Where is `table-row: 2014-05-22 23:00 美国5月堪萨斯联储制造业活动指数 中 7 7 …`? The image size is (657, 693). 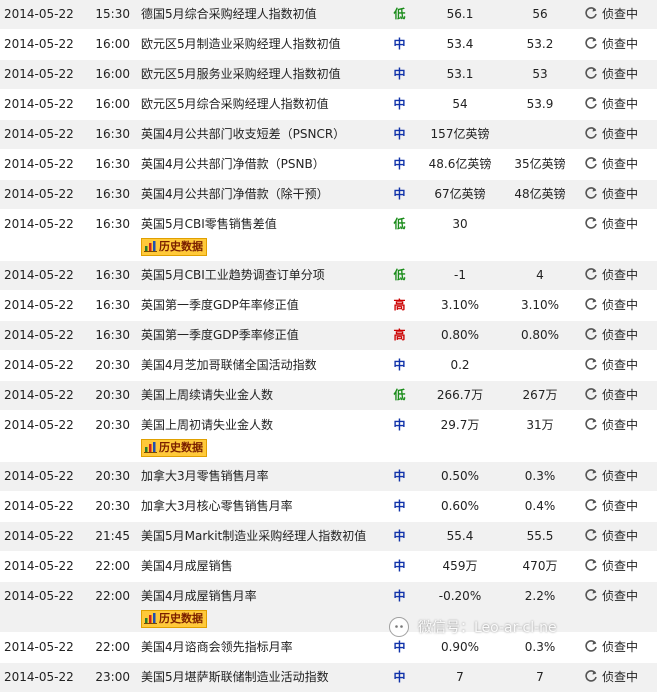 table-row: 2014-05-22 23:00 美国5月堪萨斯联储制造业活动指数 中 7 7 … is located at coordinates (328, 677).